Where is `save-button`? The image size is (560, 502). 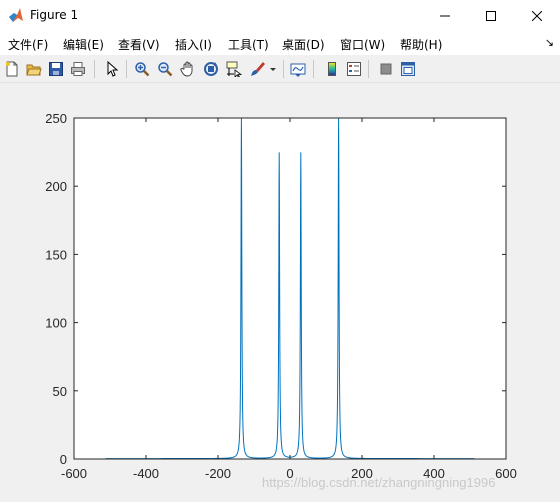
save-button is located at coordinates (56, 69).